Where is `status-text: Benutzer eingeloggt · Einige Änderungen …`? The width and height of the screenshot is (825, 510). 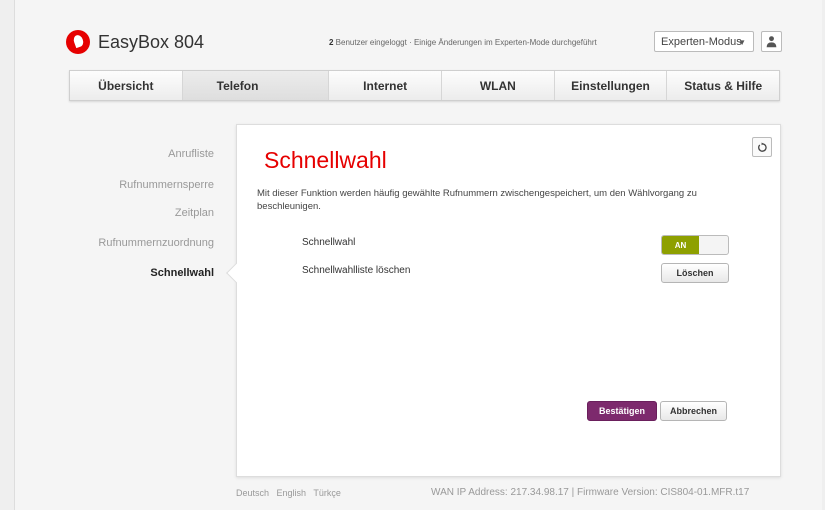
status-text: Benutzer eingeloggt · Einige Änderungen … is located at coordinates (465, 42).